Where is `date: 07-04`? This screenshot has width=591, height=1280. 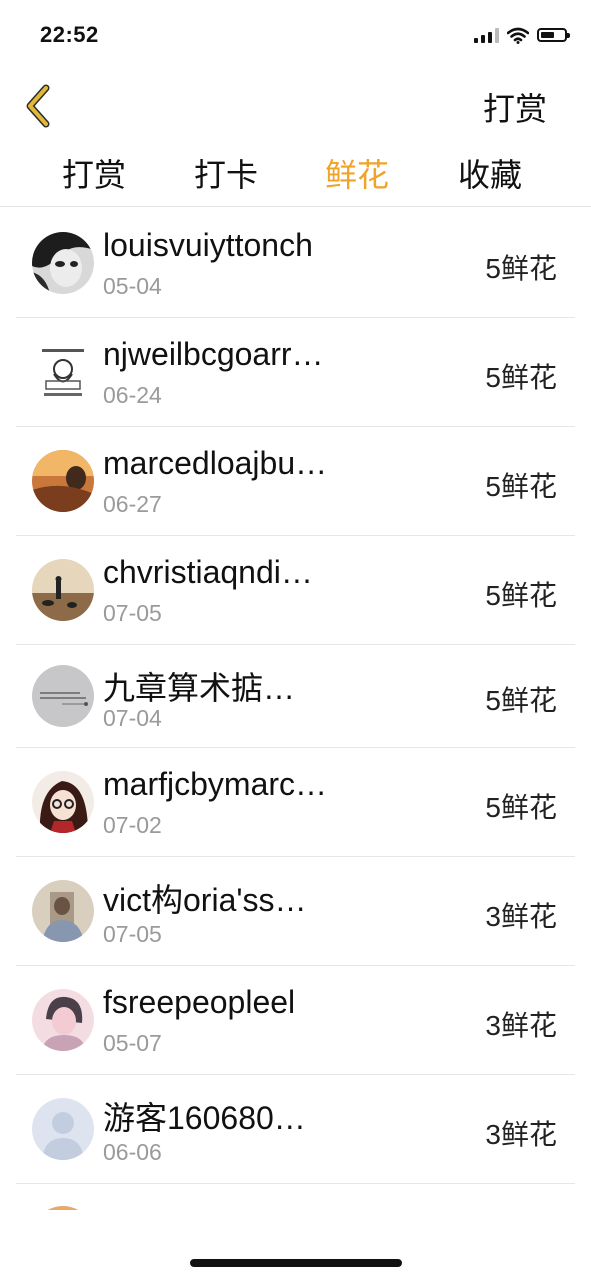
date: 07-04 is located at coordinates (132, 718).